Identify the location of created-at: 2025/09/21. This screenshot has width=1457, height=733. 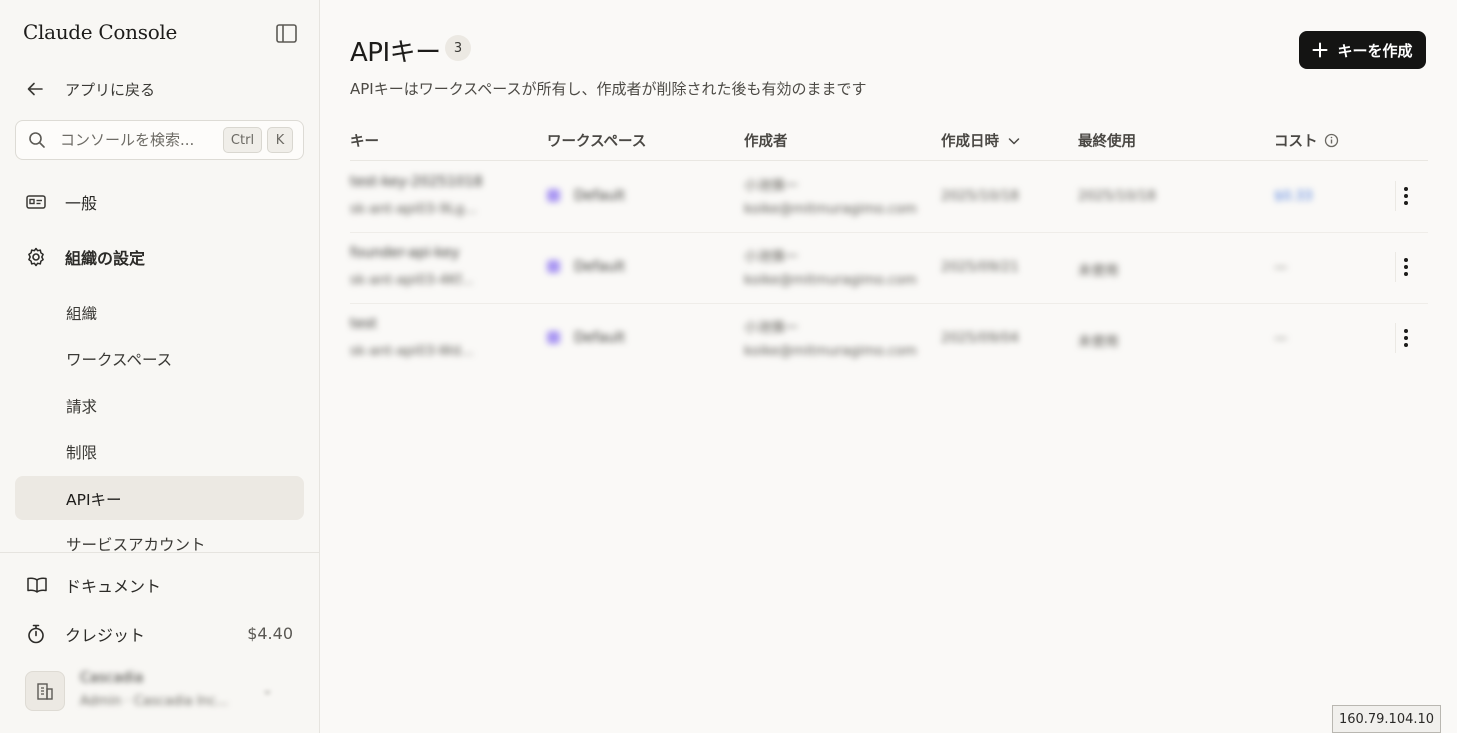
(980, 267).